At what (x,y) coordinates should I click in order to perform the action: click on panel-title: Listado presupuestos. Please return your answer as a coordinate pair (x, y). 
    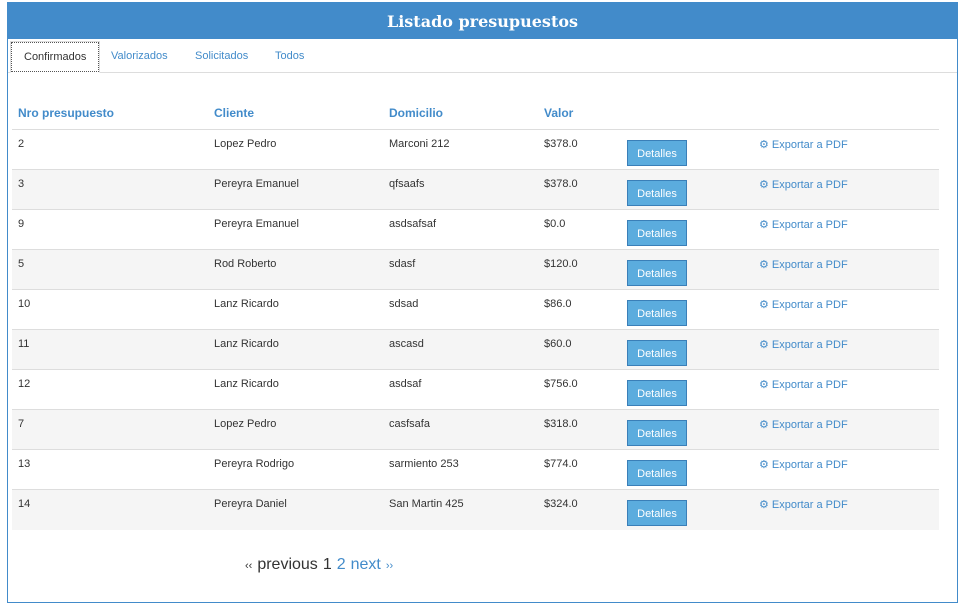
    Looking at the image, I should click on (482, 21).